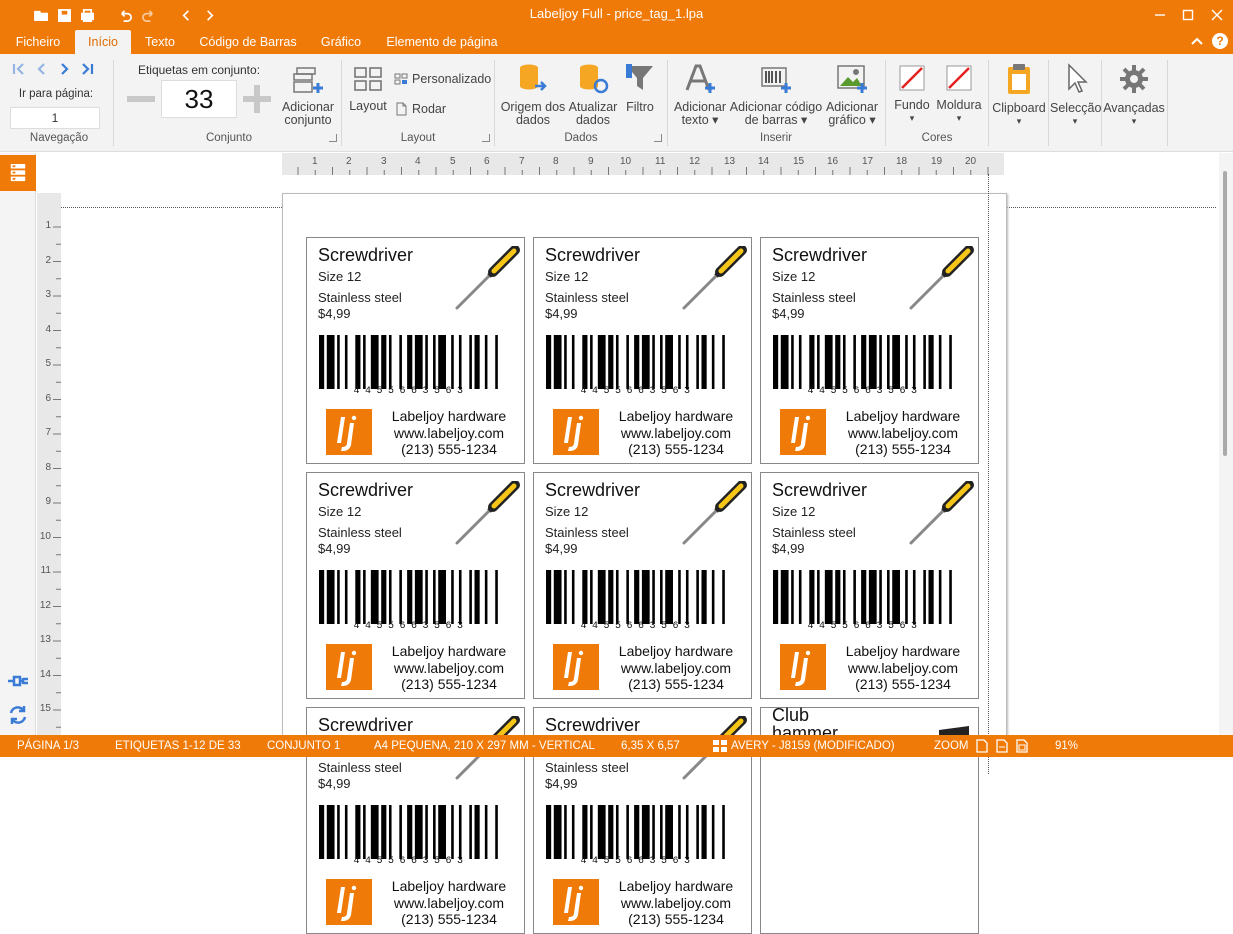 This screenshot has width=1233, height=934. What do you see at coordinates (341, 42) in the screenshot?
I see `tab-grafico: Gráfico` at bounding box center [341, 42].